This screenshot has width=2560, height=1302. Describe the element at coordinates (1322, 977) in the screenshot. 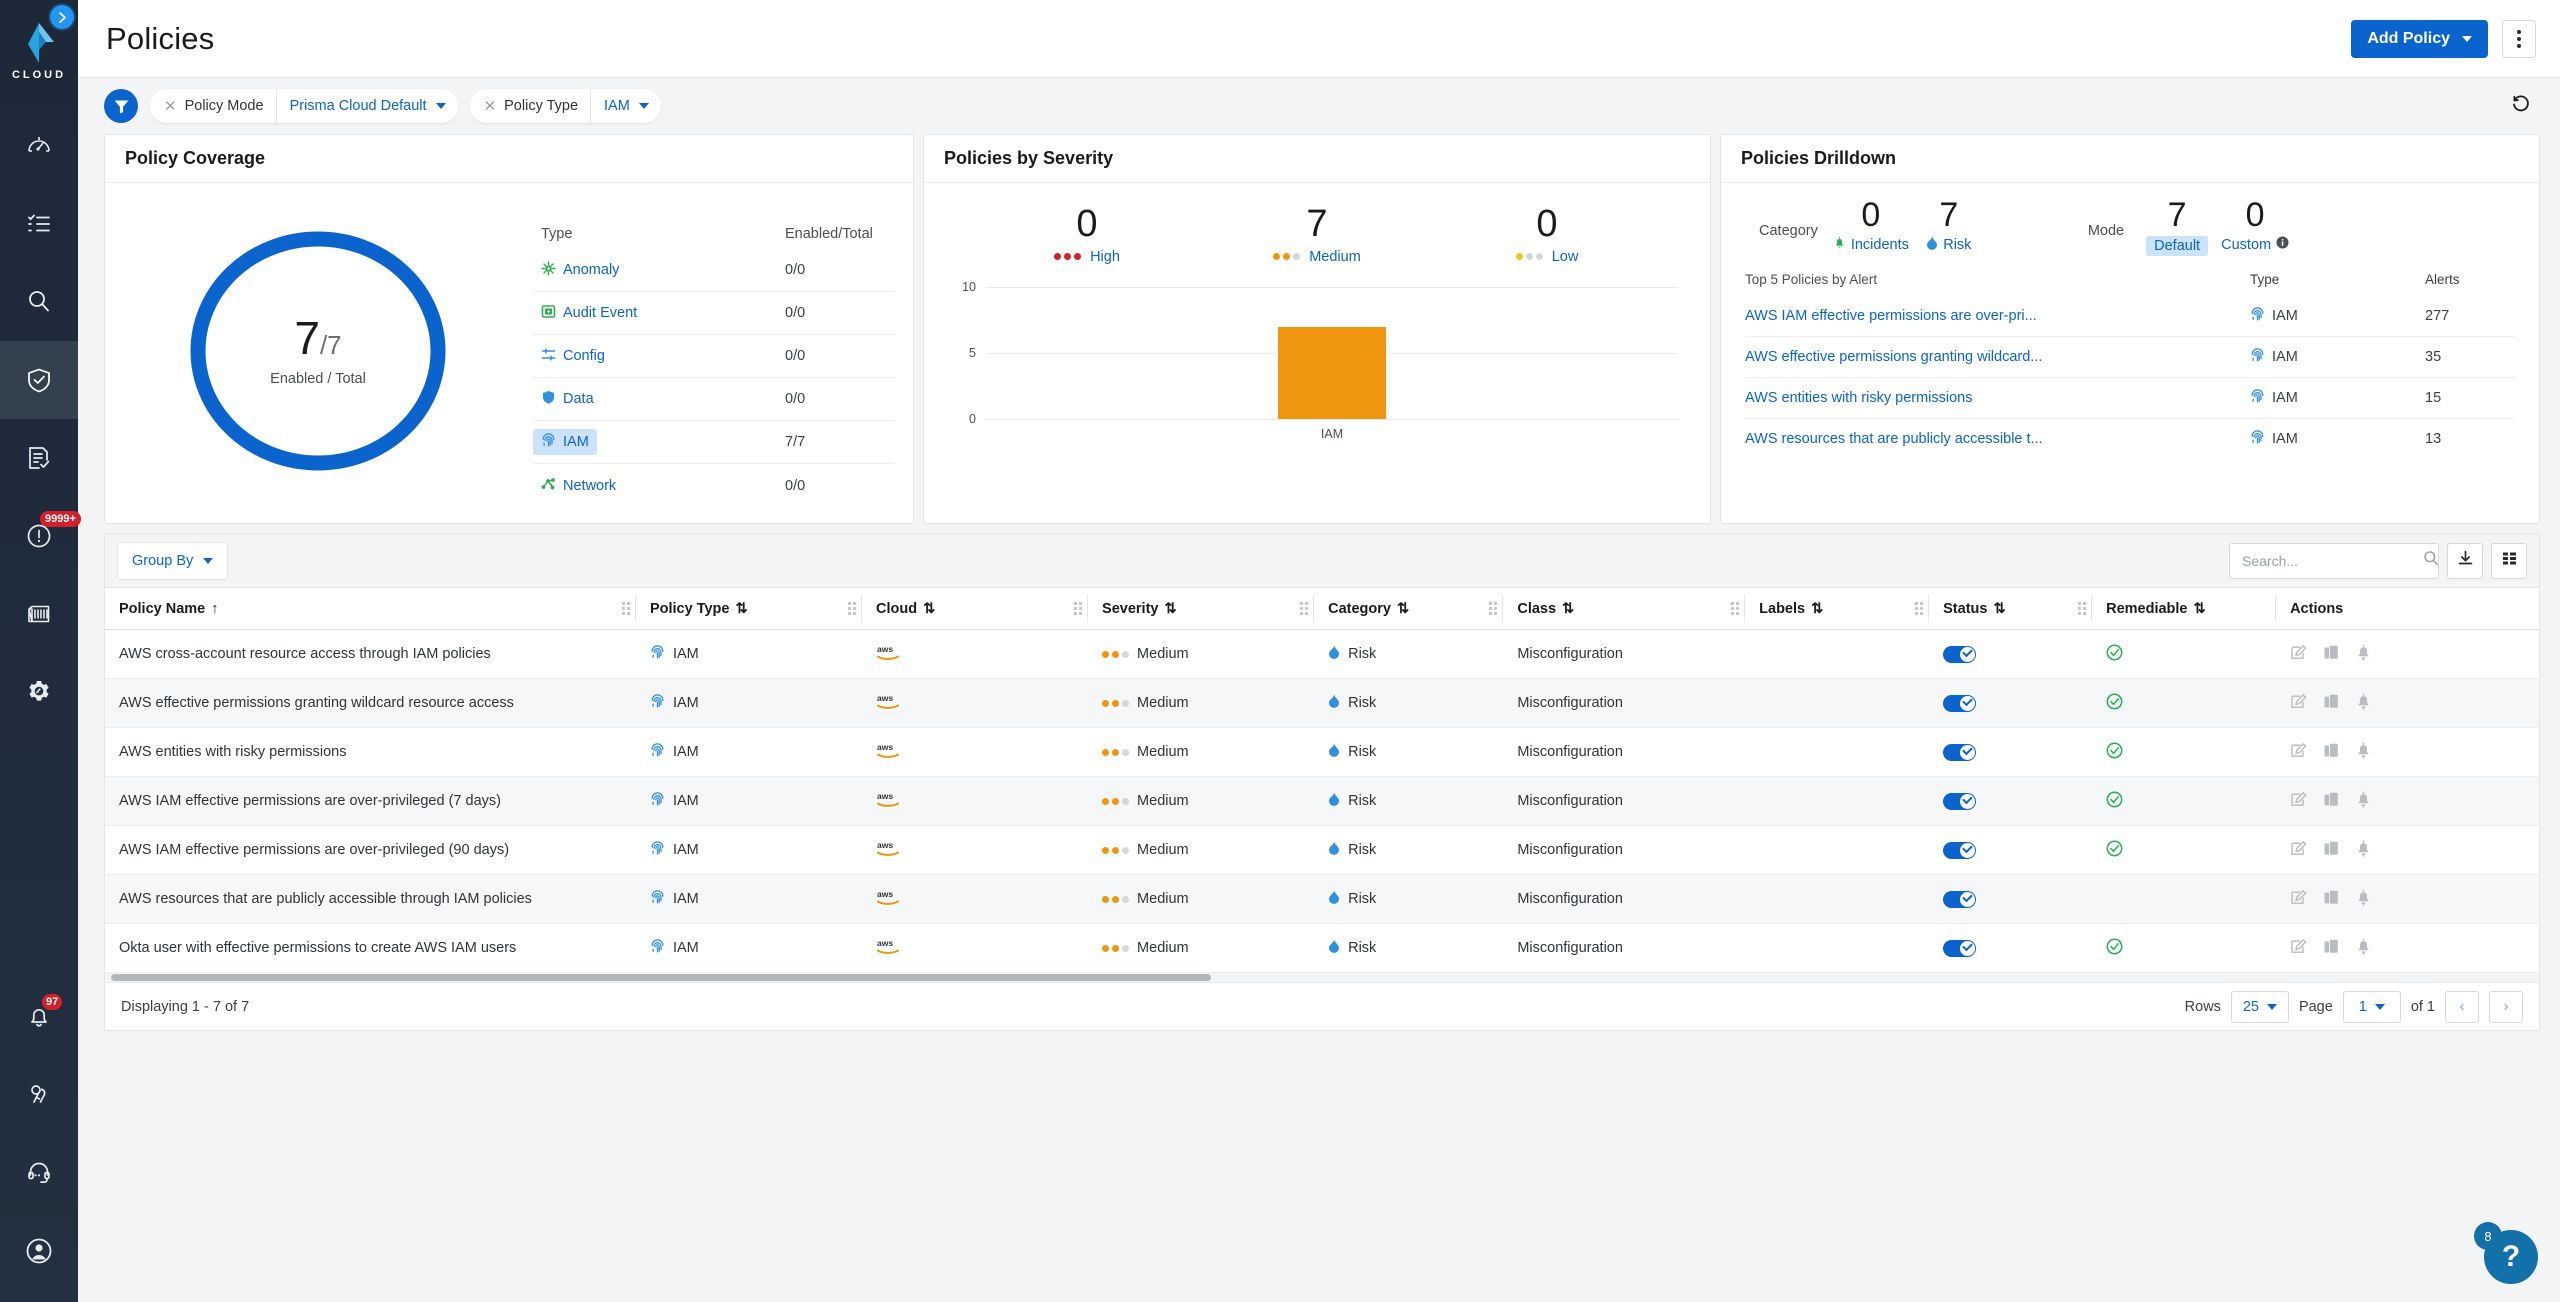

I see `table-horizontal-scrollbar` at that location.